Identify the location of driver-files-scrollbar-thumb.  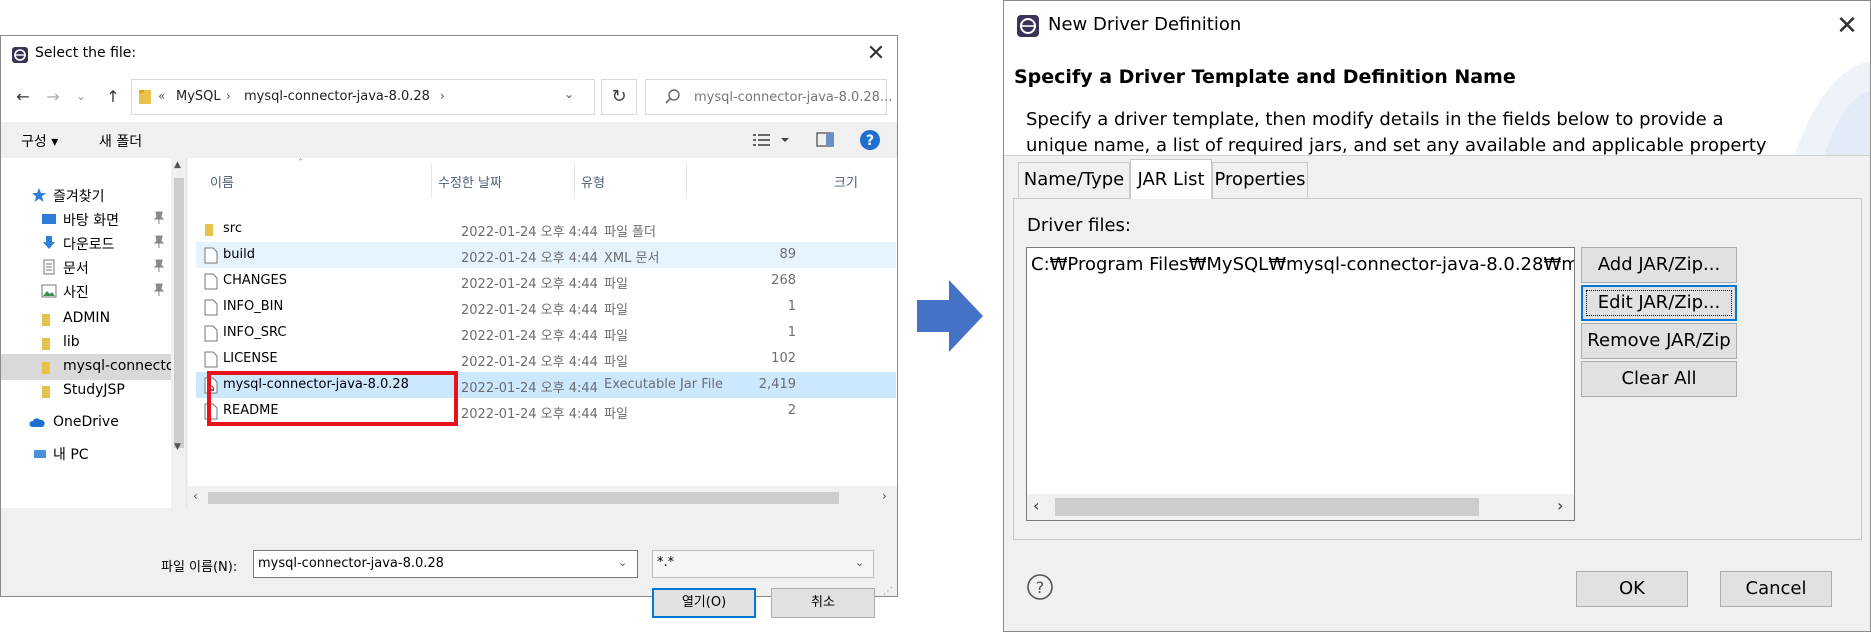
(1267, 507).